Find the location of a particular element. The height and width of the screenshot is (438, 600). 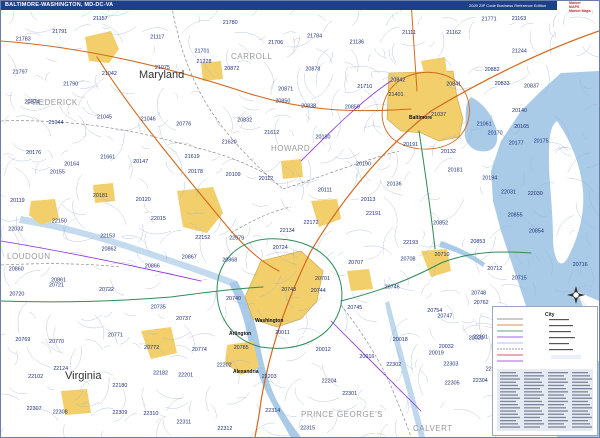

zip-code-label: 21701 is located at coordinates (202, 52).